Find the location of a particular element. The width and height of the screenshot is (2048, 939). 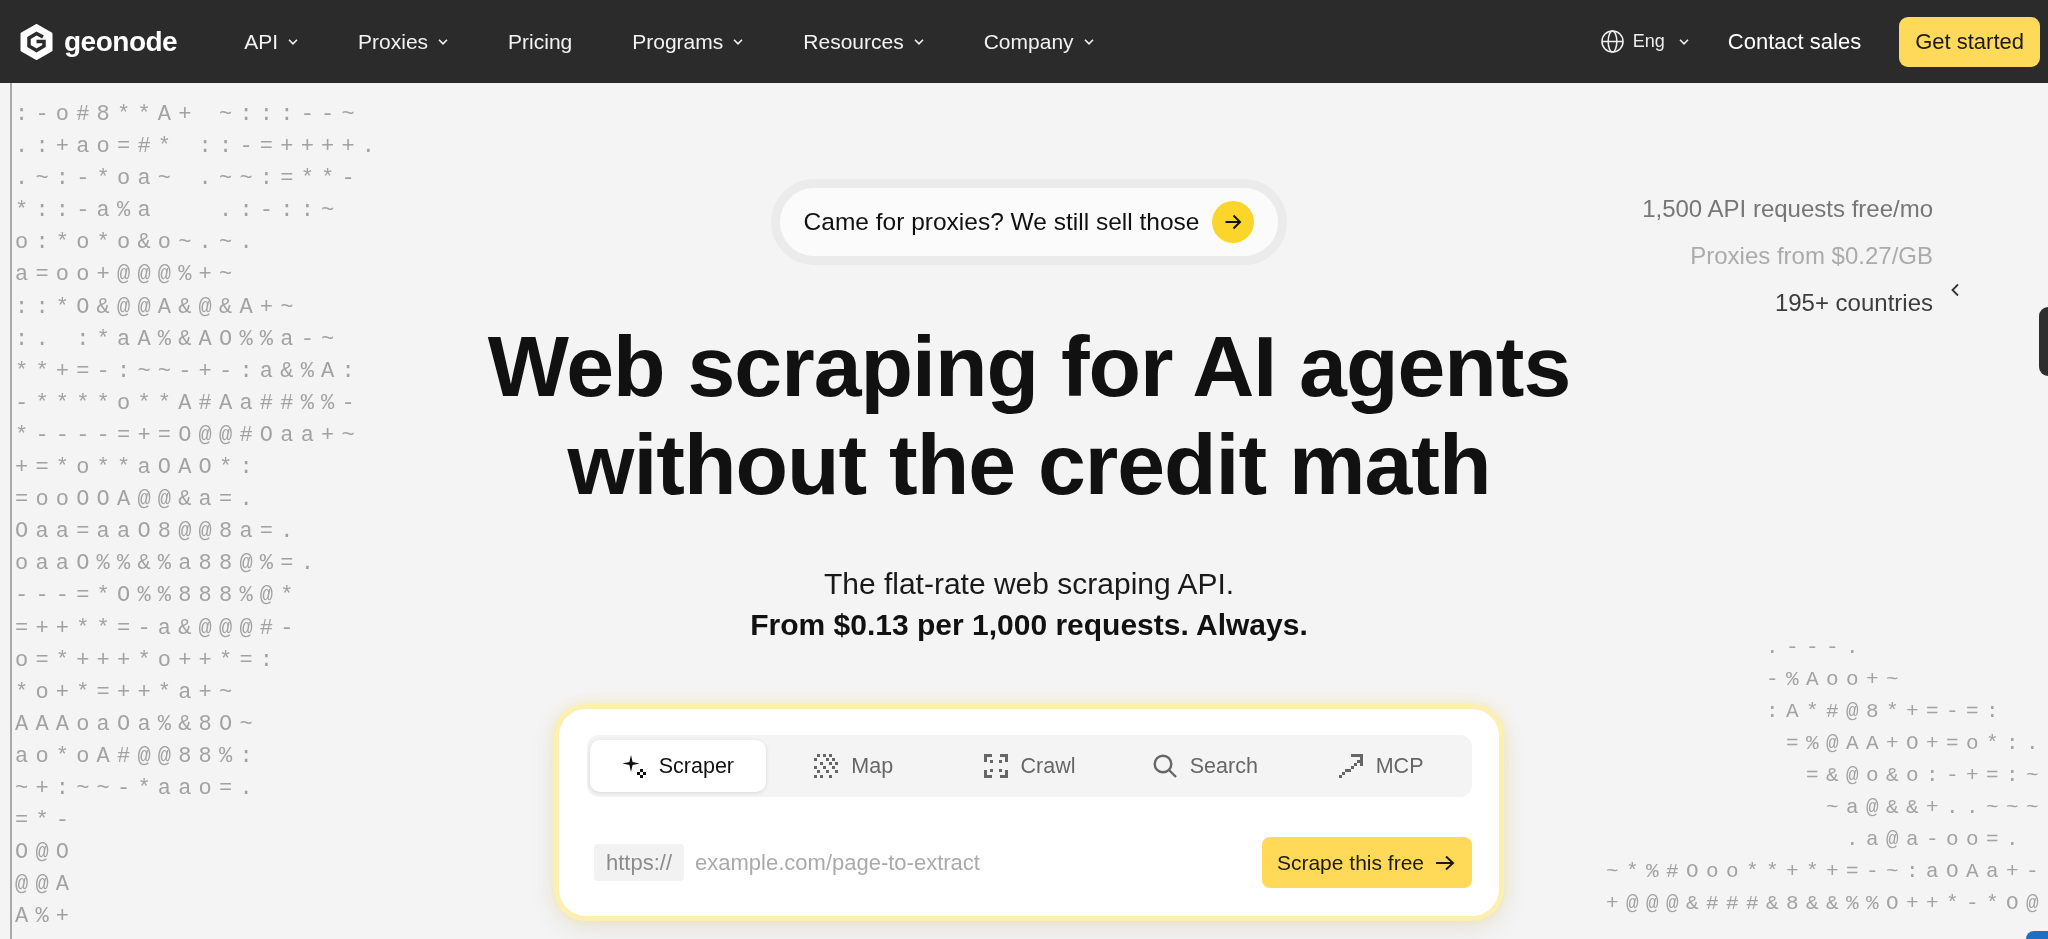

ascii-art-text: .a@a-oo=. is located at coordinates (1936, 840).